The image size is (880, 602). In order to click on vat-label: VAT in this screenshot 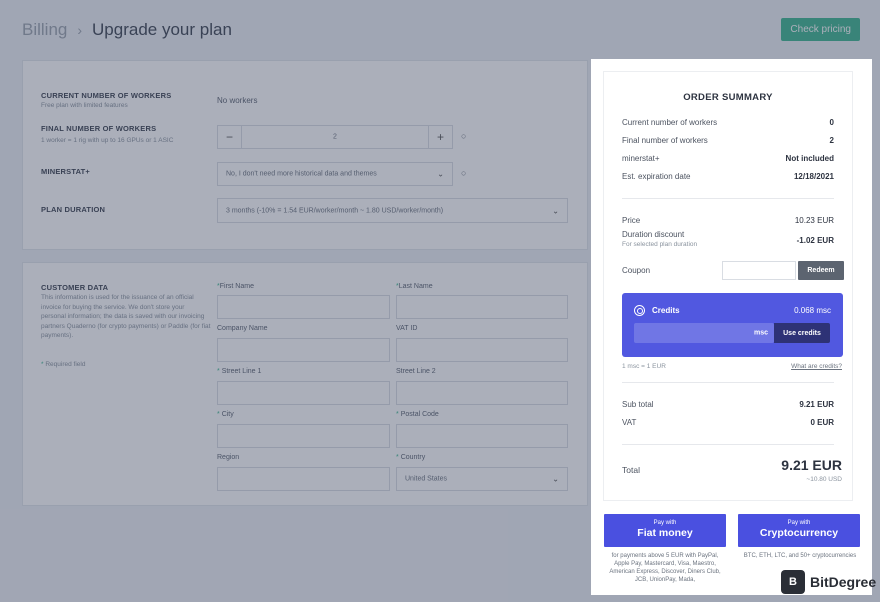, I will do `click(629, 422)`.